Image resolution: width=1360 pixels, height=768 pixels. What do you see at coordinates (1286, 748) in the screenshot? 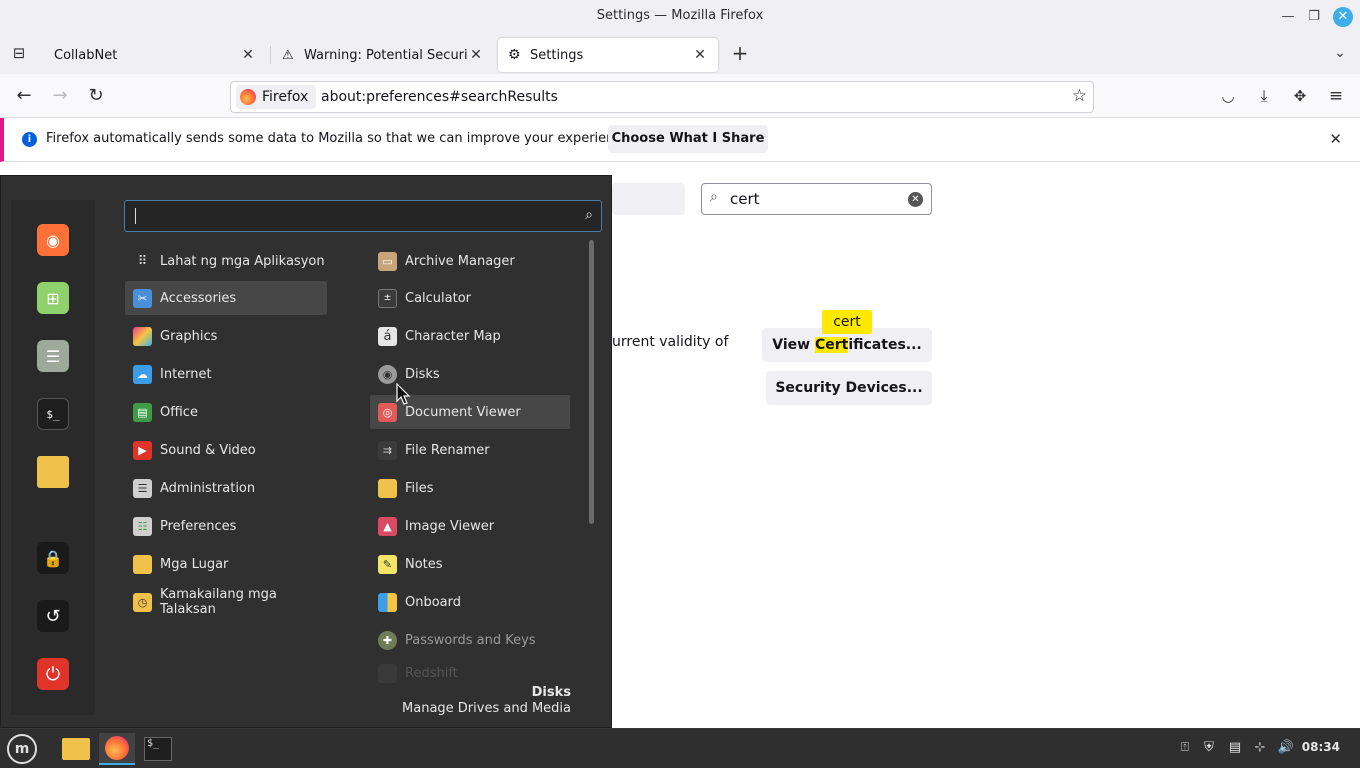
I see `volume-icon: 🔊` at bounding box center [1286, 748].